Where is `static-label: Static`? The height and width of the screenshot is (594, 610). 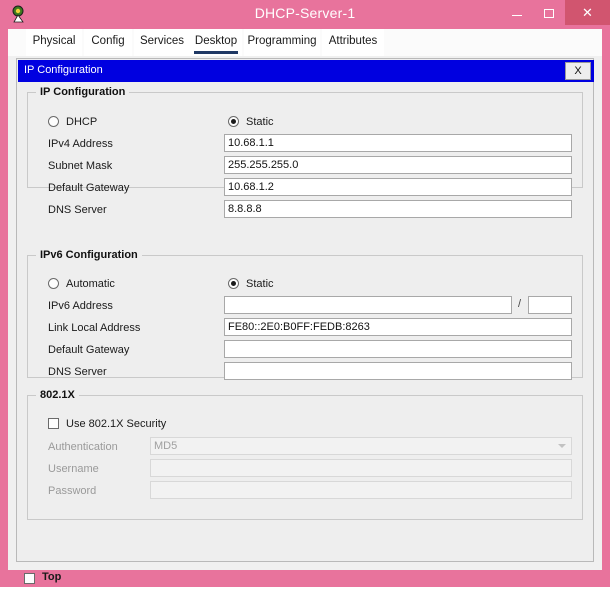
static-label: Static is located at coordinates (260, 122).